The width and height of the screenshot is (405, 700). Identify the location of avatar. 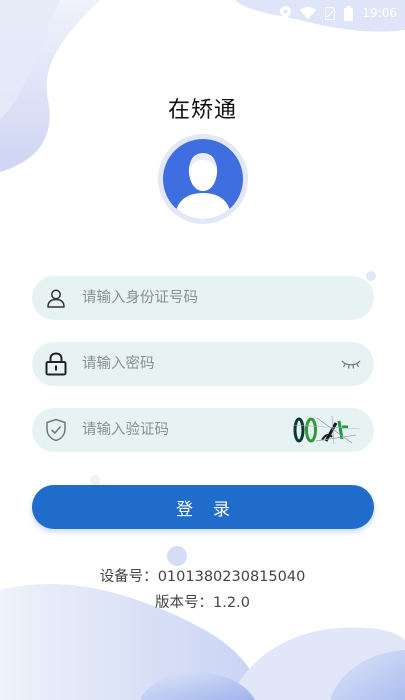
(203, 179).